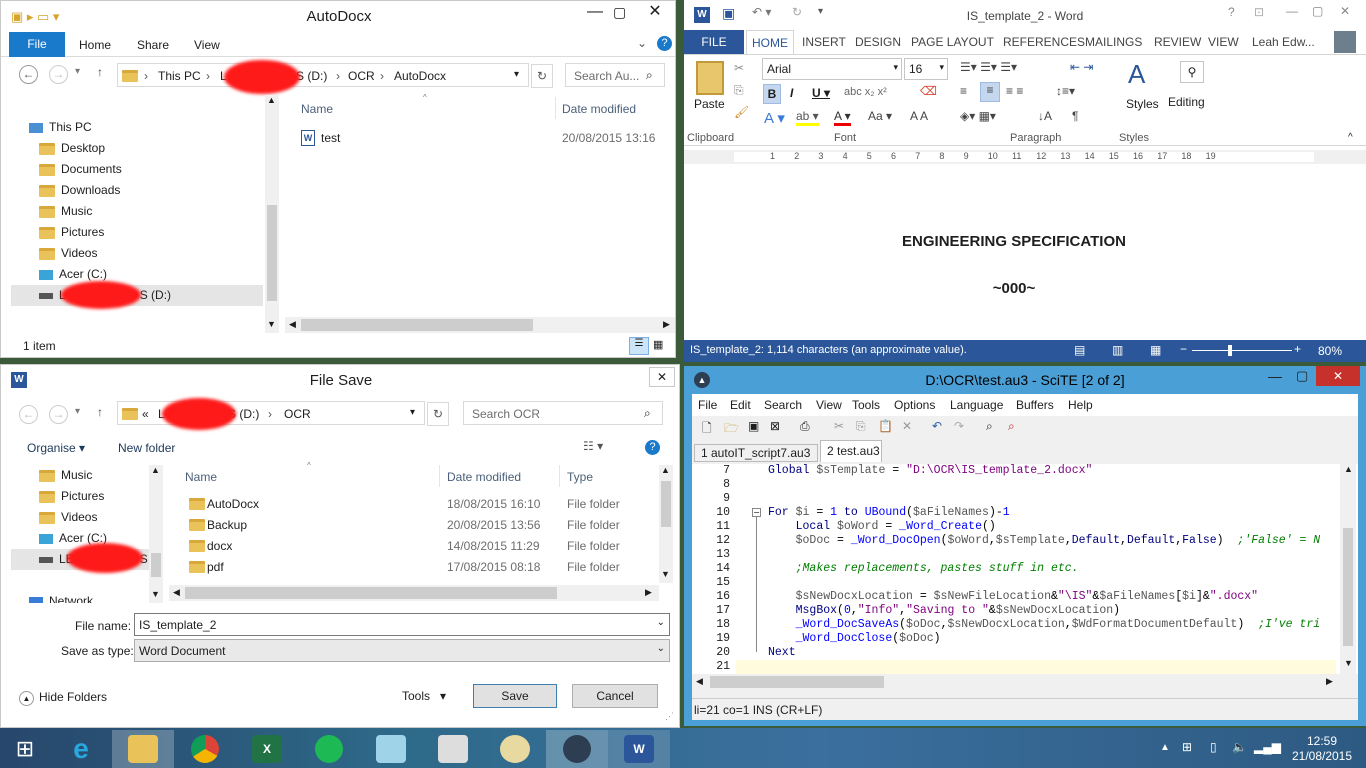 Image resolution: width=1366 pixels, height=768 pixels. Describe the element at coordinates (311, 76) in the screenshot. I see `crumb-drive: S (D:)` at that location.